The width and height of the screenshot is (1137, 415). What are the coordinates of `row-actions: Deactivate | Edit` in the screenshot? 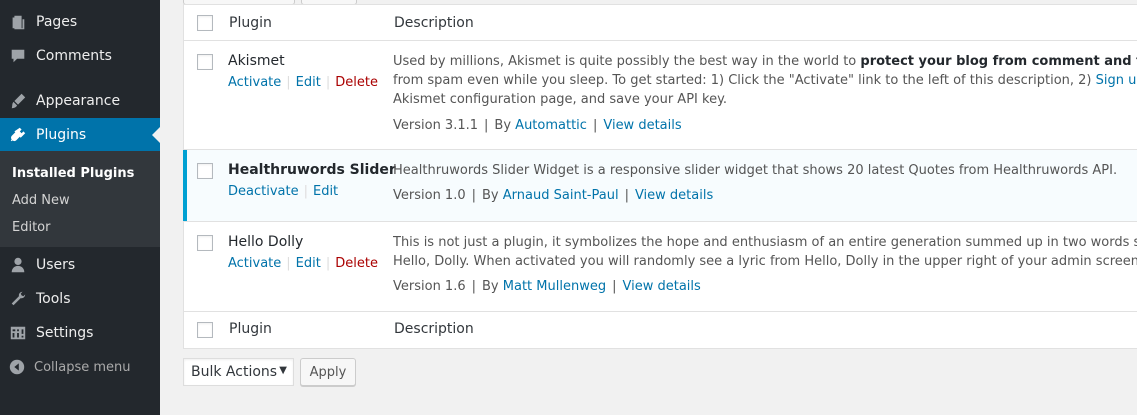 It's located at (283, 191).